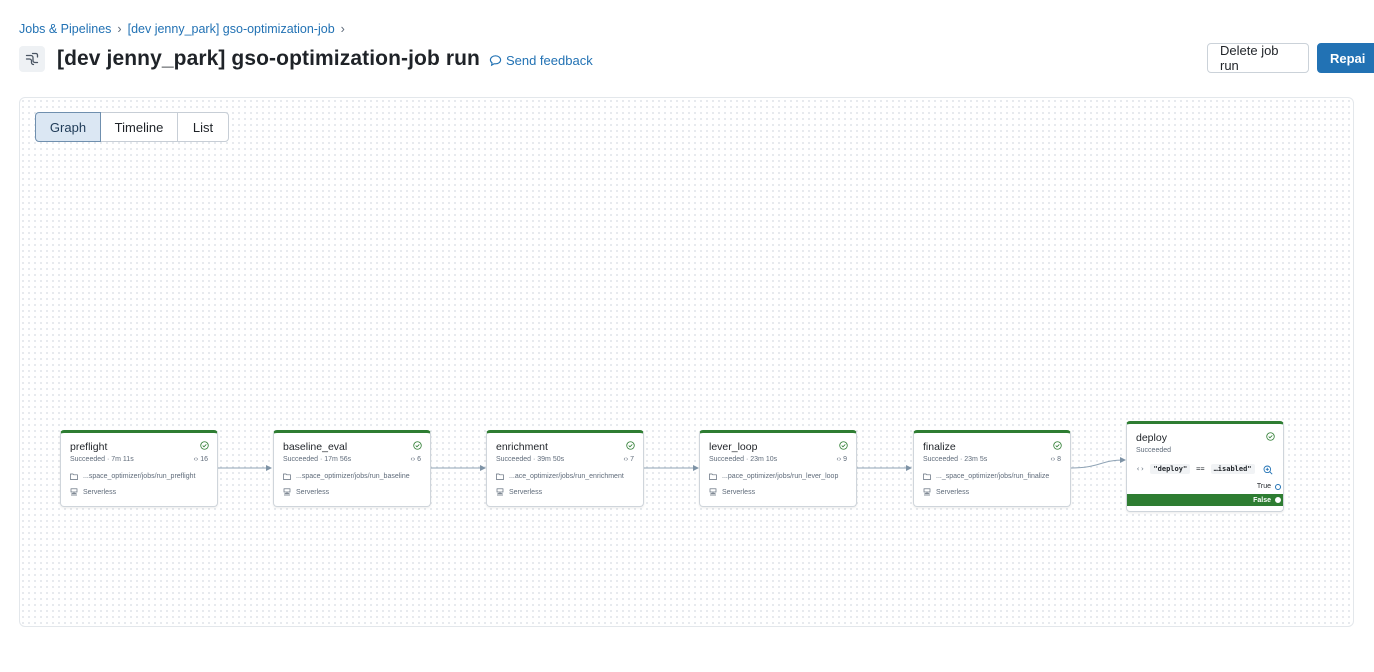  Describe the element at coordinates (102, 459) in the screenshot. I see `task-status: Succeeded · 7m 11s` at that location.